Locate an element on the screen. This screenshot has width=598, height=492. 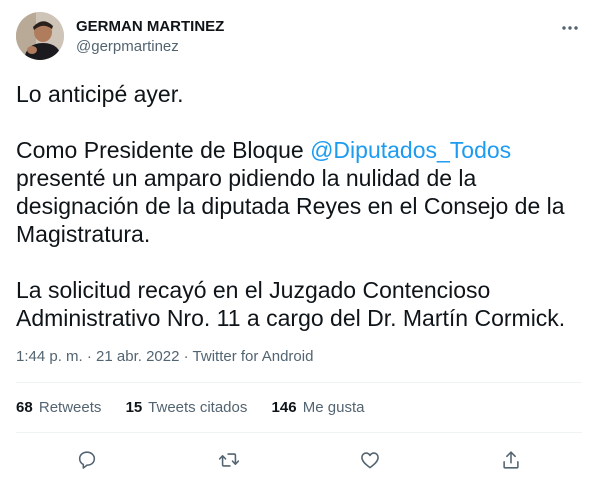
quotes-stat: 15 Tweets citados is located at coordinates (187, 408).